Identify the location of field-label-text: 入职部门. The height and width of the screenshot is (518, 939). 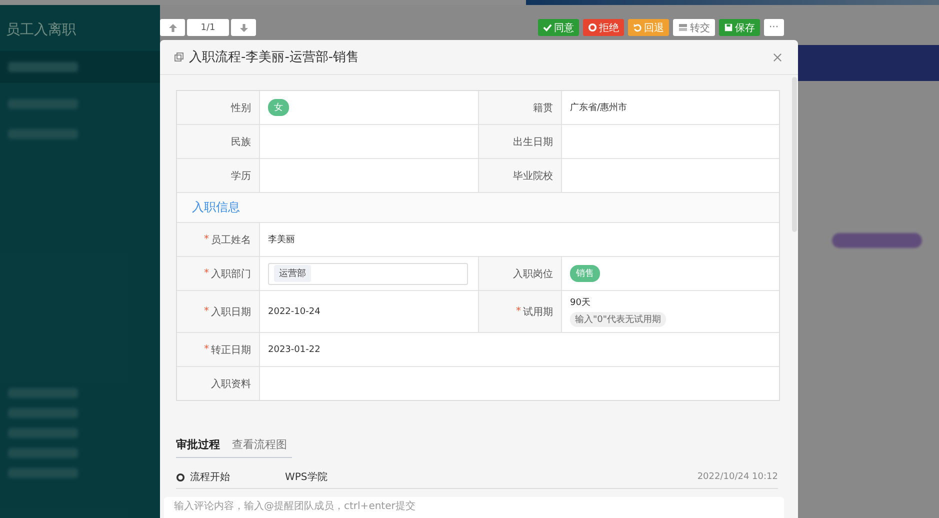
(231, 274).